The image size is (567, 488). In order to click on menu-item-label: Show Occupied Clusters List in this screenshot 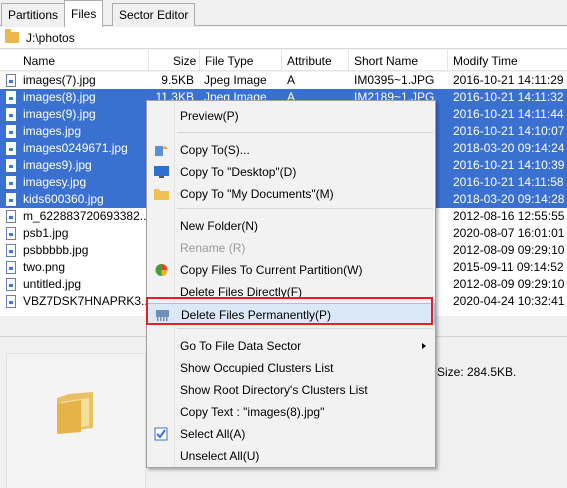, I will do `click(257, 368)`.